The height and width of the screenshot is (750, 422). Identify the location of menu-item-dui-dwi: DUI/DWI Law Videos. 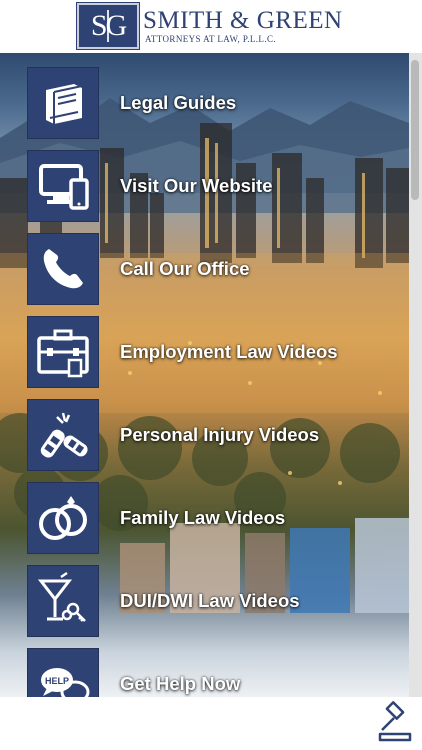
(217, 601).